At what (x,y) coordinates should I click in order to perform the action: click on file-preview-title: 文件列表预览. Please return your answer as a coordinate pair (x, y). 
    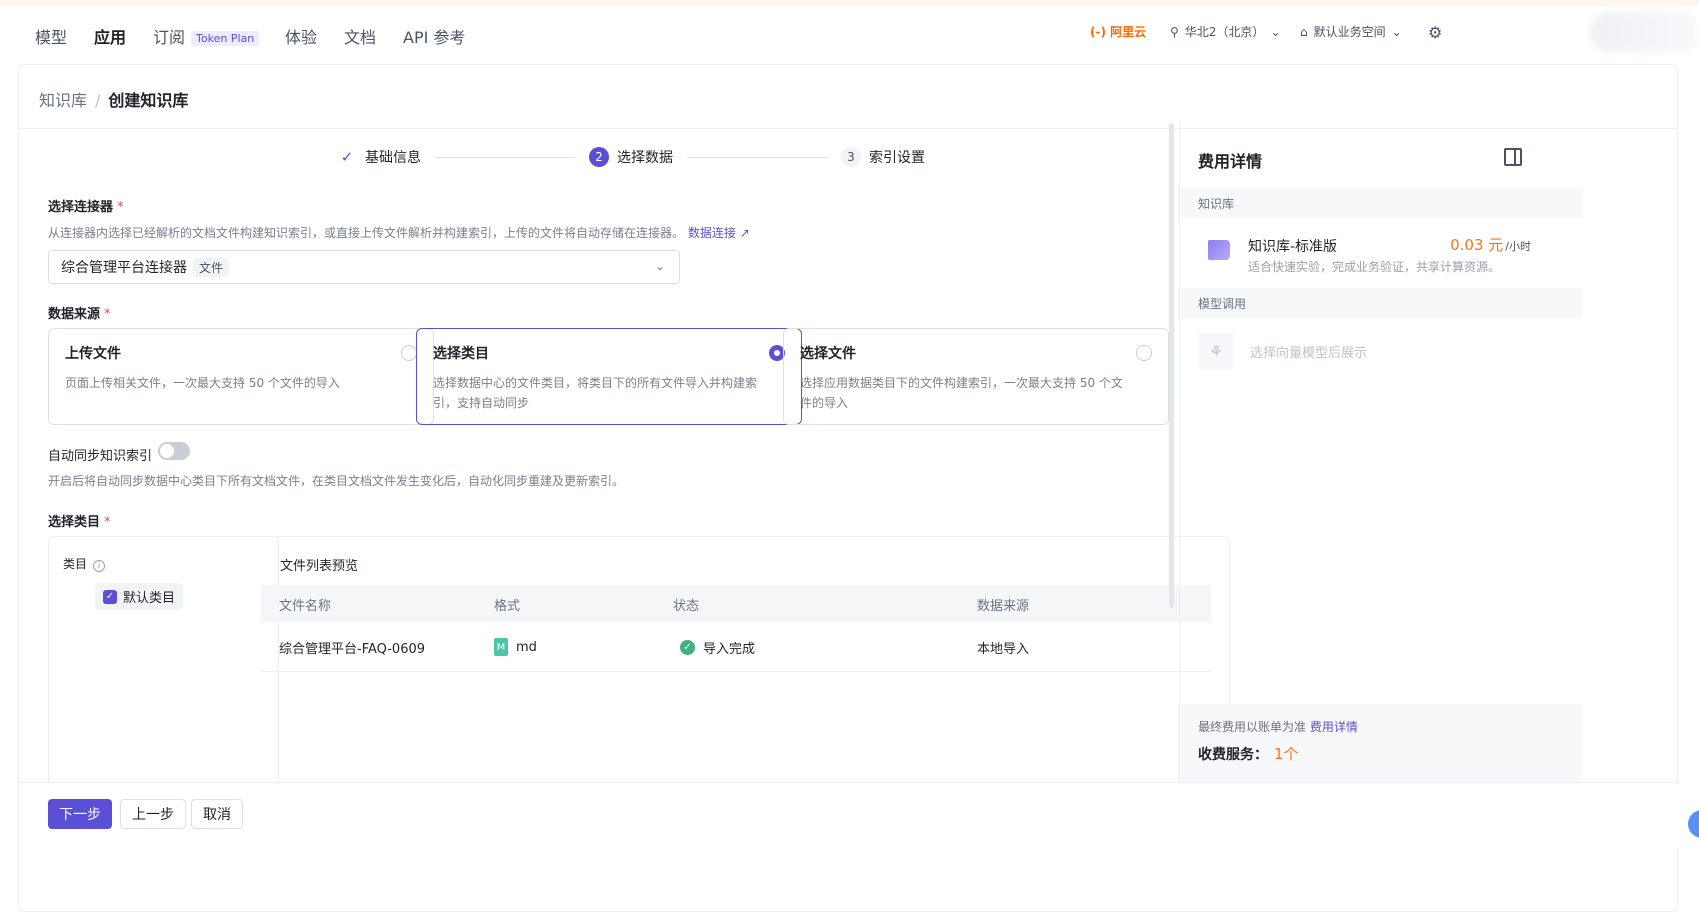
    Looking at the image, I should click on (319, 566).